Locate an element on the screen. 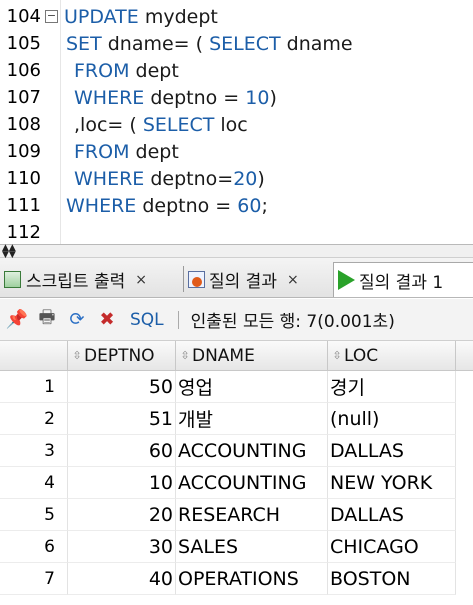 The height and width of the screenshot is (605, 473). refresh-icon: ⟳ is located at coordinates (77, 320).